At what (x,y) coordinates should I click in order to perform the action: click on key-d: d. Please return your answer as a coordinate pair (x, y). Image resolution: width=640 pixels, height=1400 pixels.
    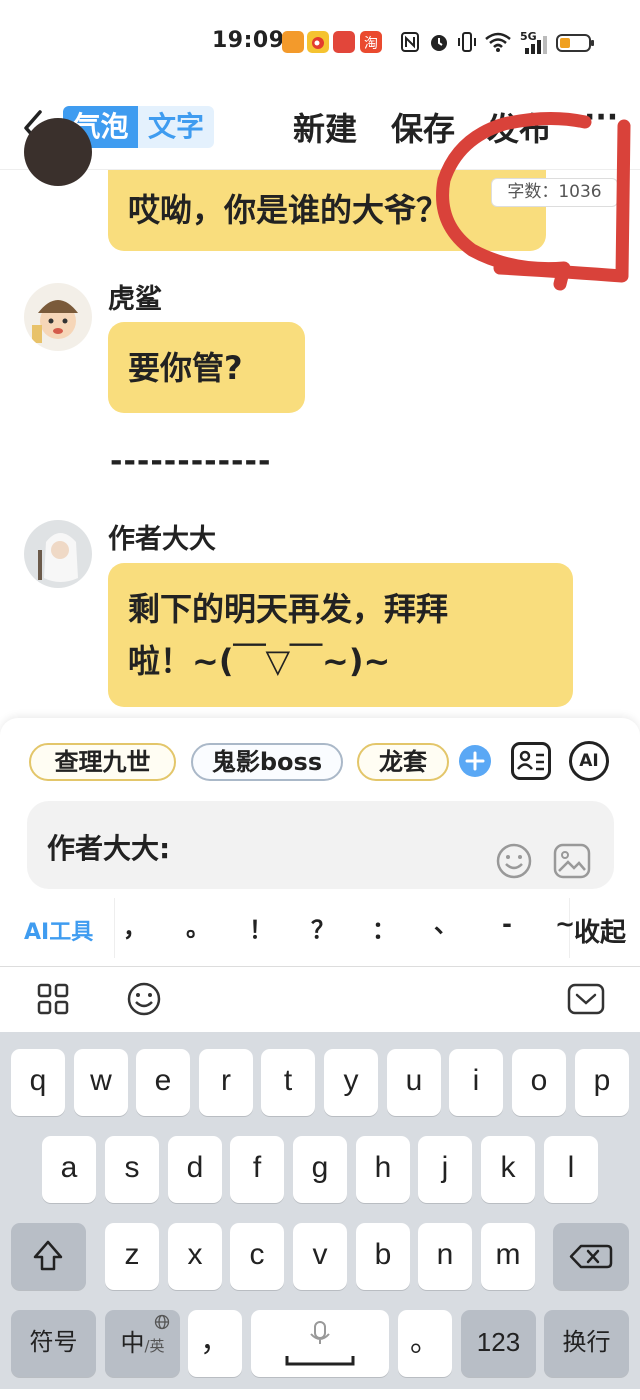
    Looking at the image, I should click on (195, 1169).